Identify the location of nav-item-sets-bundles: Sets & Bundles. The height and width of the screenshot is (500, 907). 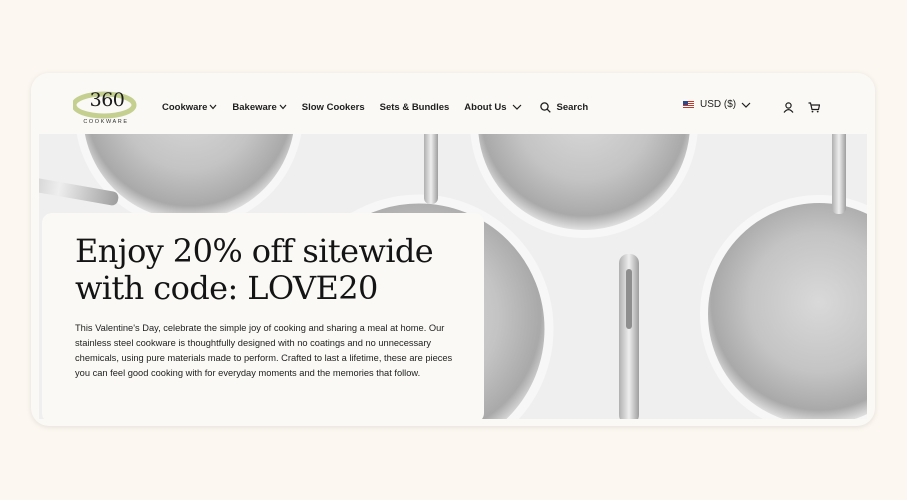
(415, 107).